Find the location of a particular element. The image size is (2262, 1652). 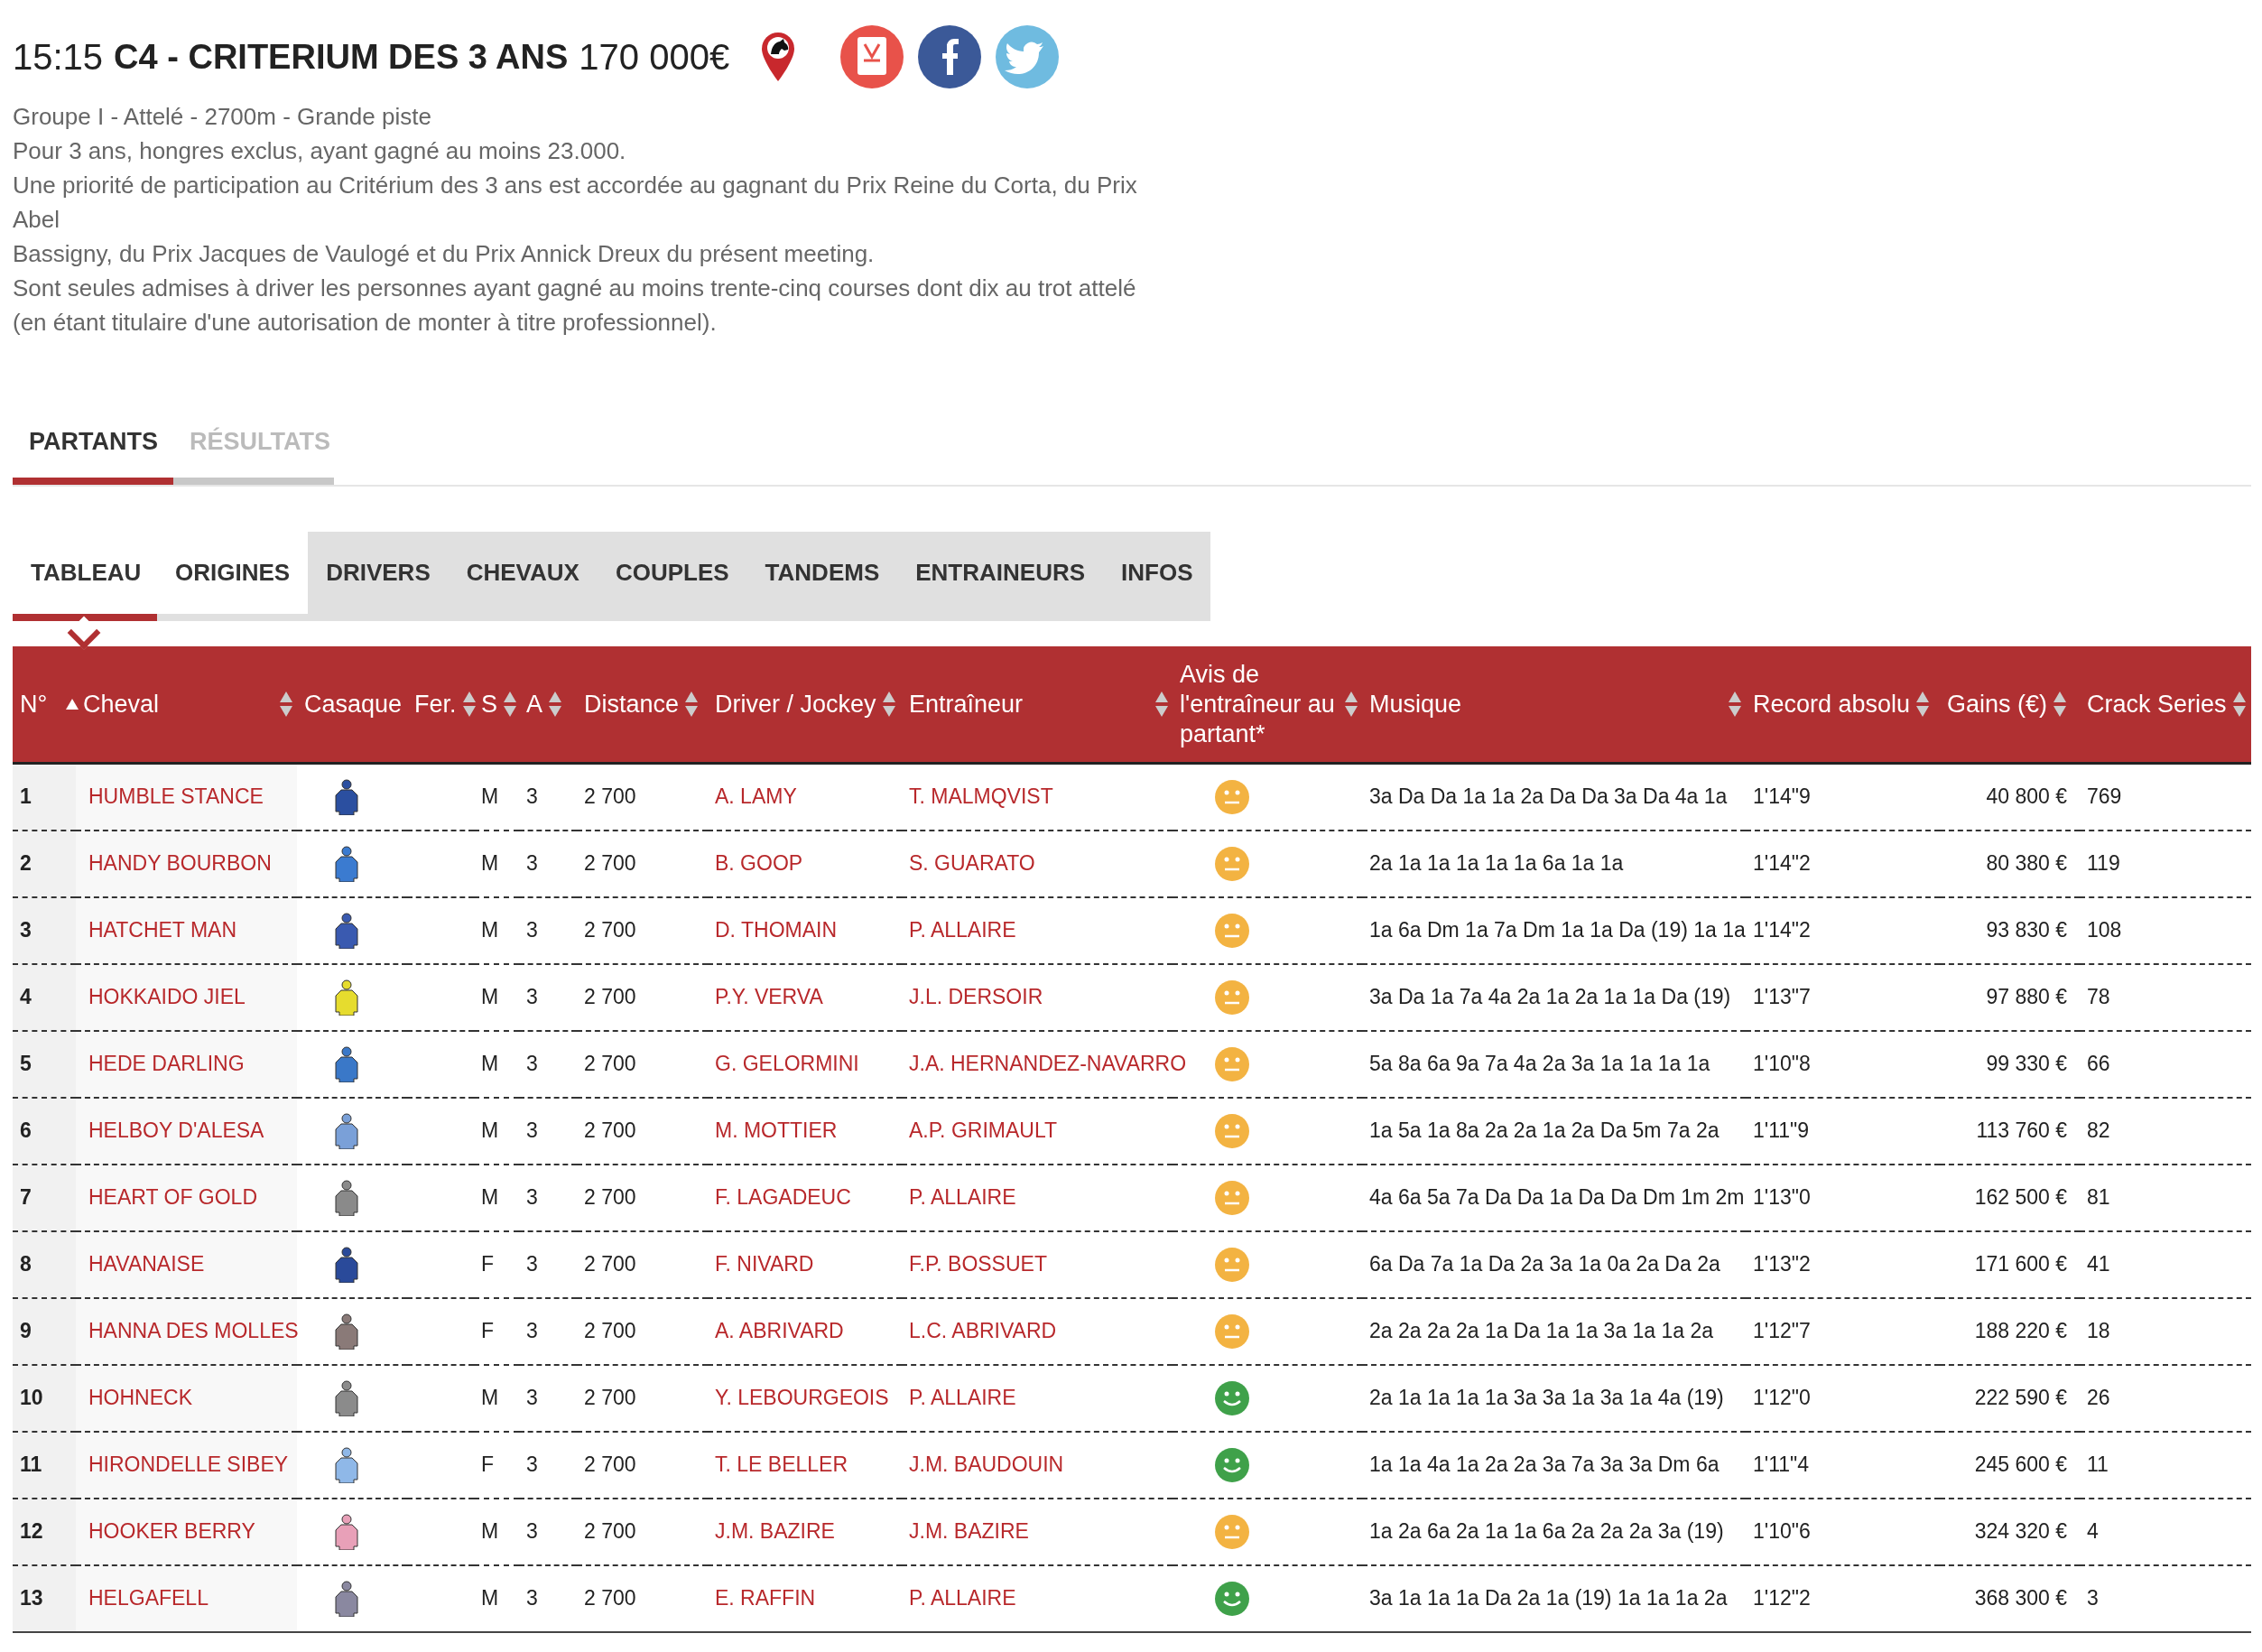

column-header: Entraîneur is located at coordinates (966, 704).